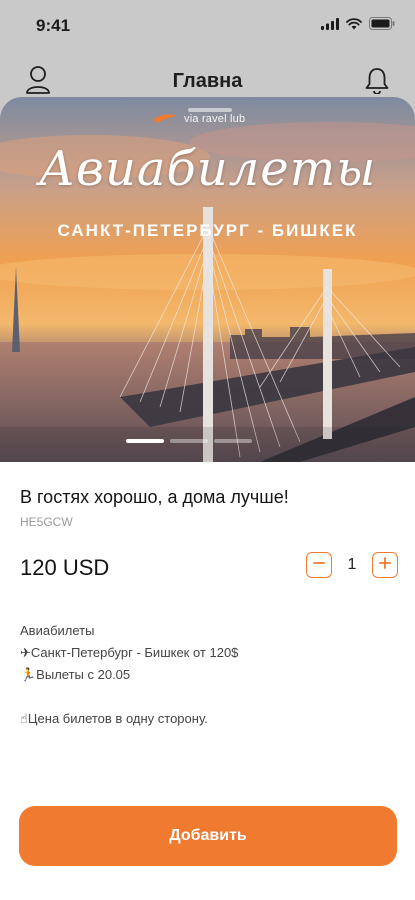 This screenshot has height=900, width=415. I want to click on quantity-stepper: 1, so click(352, 565).